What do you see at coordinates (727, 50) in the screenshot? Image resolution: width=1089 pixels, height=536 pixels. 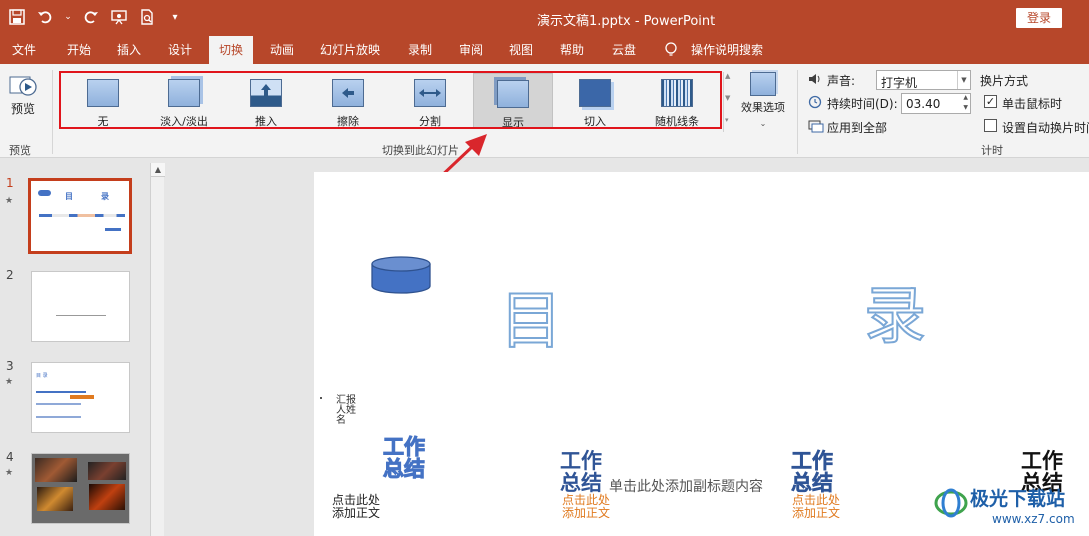 I see `tell-me-search: 操作说明搜索` at bounding box center [727, 50].